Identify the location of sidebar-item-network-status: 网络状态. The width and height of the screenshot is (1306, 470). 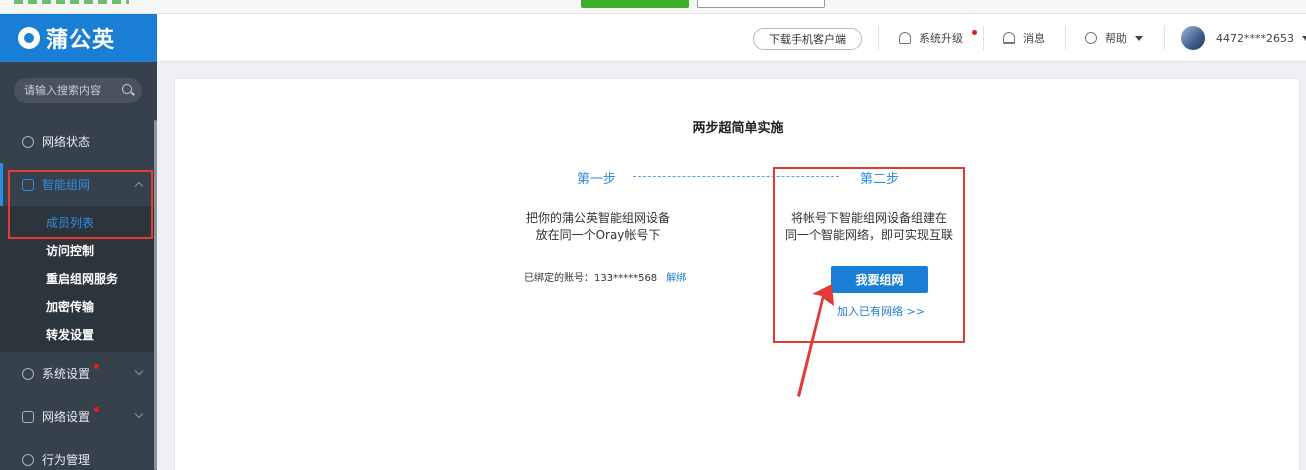
(77, 141).